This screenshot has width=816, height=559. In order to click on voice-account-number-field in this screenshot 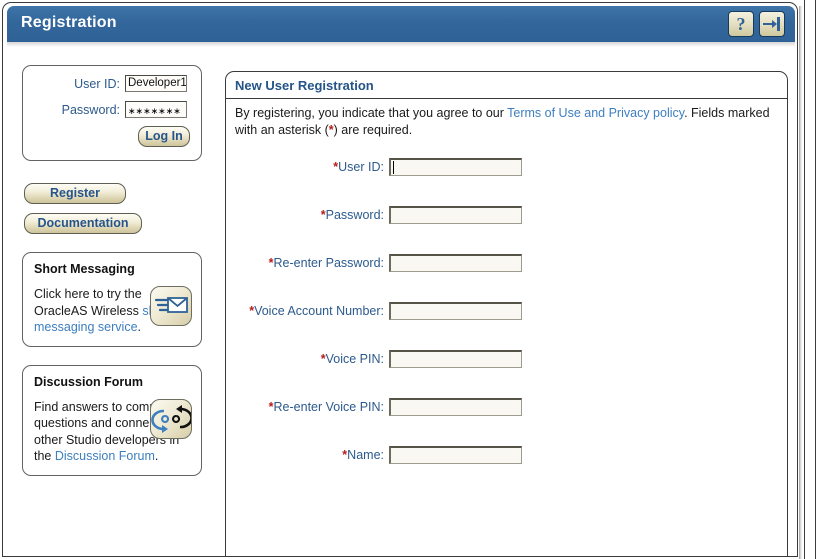, I will do `click(455, 311)`.